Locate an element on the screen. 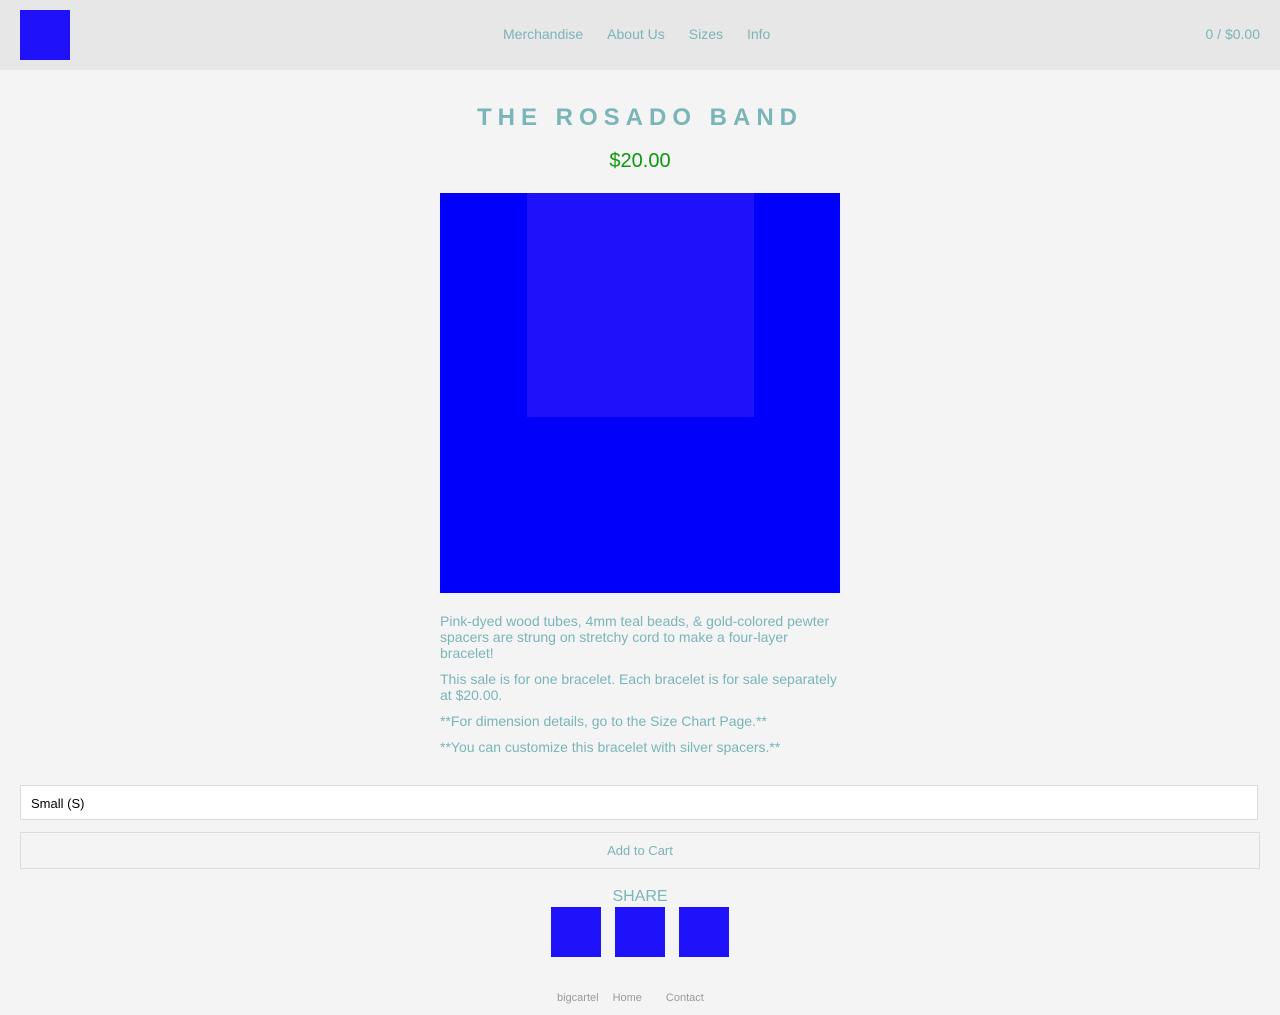 This screenshot has height=1015, width=1280. cart-summary-link: 0 / $0.00 is located at coordinates (1233, 34).